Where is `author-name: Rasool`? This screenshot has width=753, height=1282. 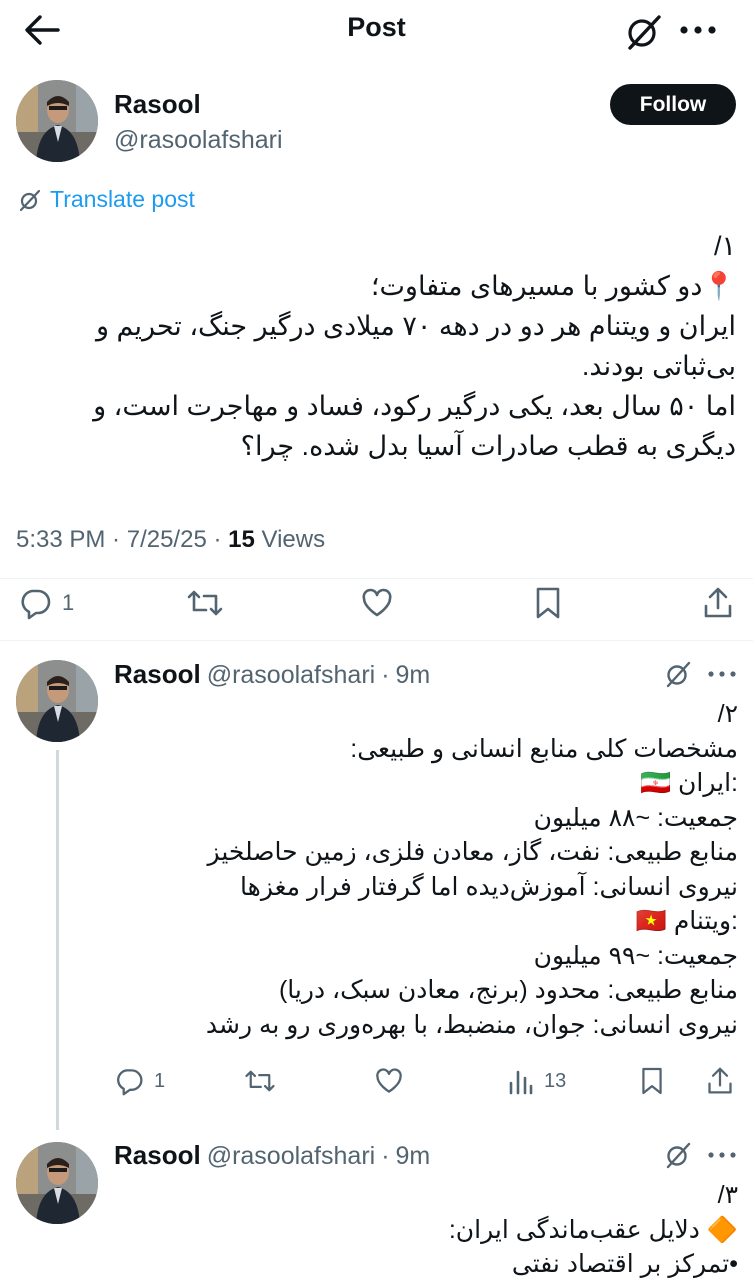
author-name: Rasool is located at coordinates (157, 104).